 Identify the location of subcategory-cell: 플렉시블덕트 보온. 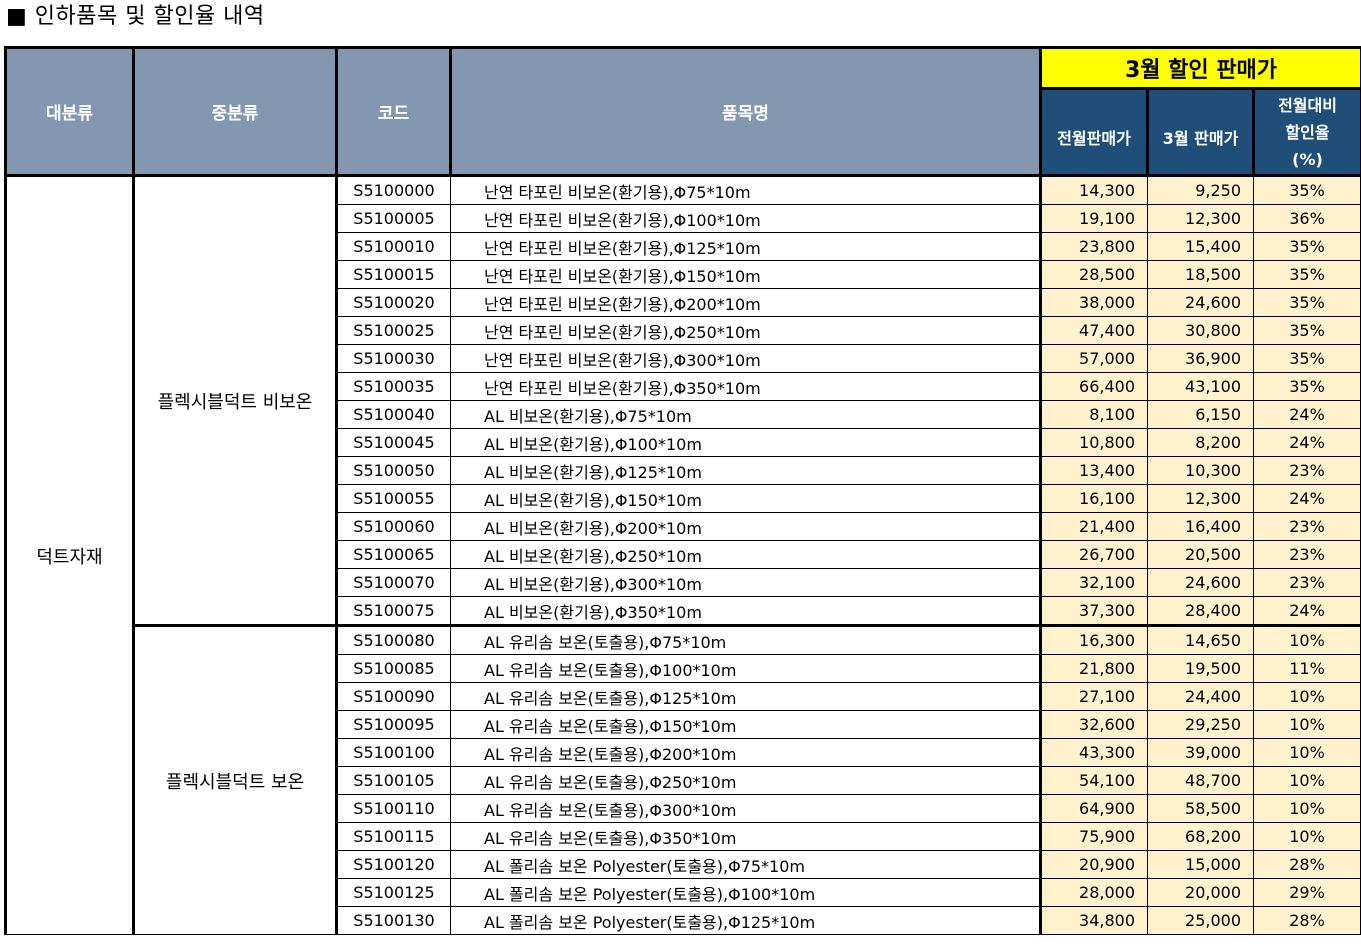
(235, 779).